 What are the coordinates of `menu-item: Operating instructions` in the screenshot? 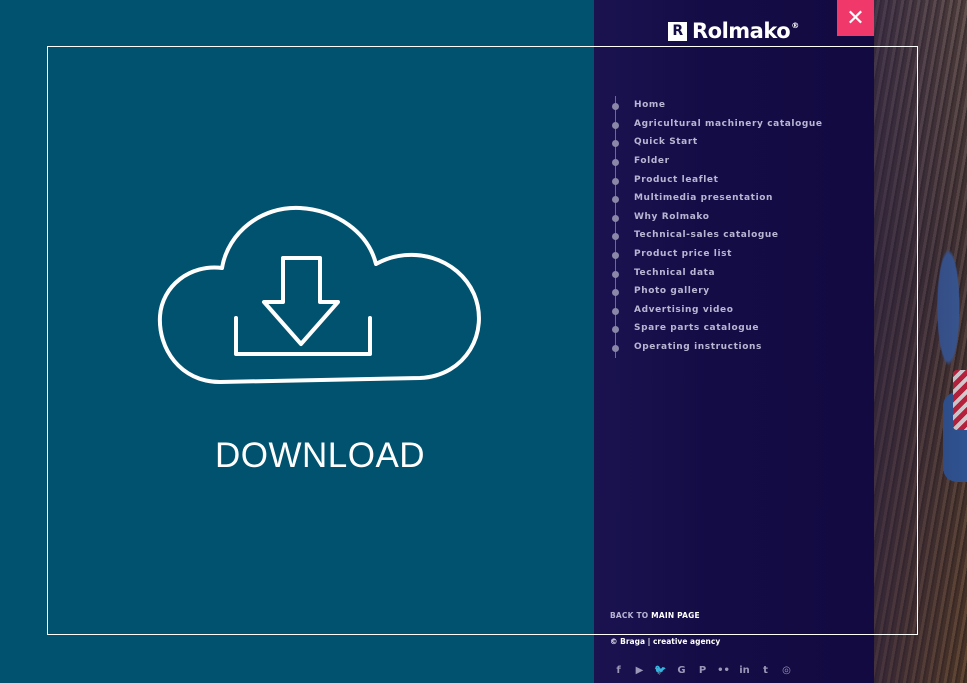 It's located at (716, 347).